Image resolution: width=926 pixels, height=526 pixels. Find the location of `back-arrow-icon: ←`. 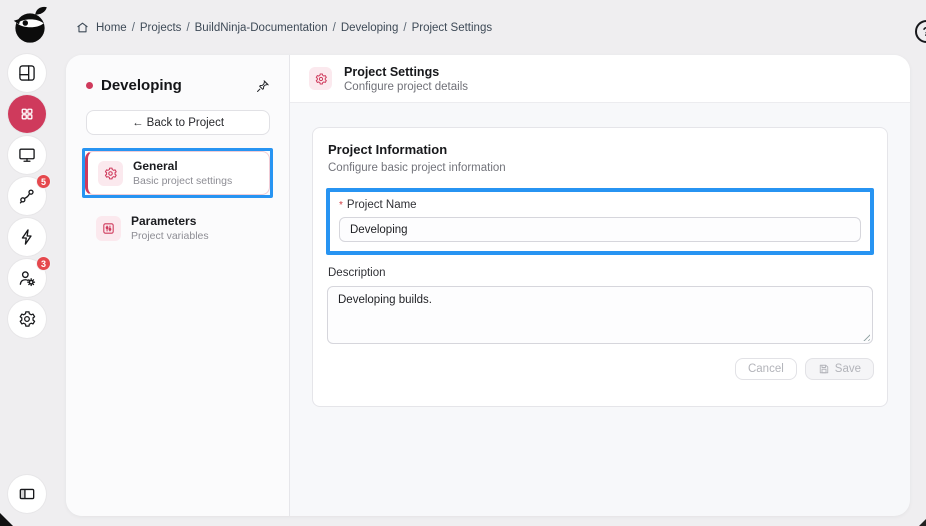

back-arrow-icon: ← is located at coordinates (137, 122).